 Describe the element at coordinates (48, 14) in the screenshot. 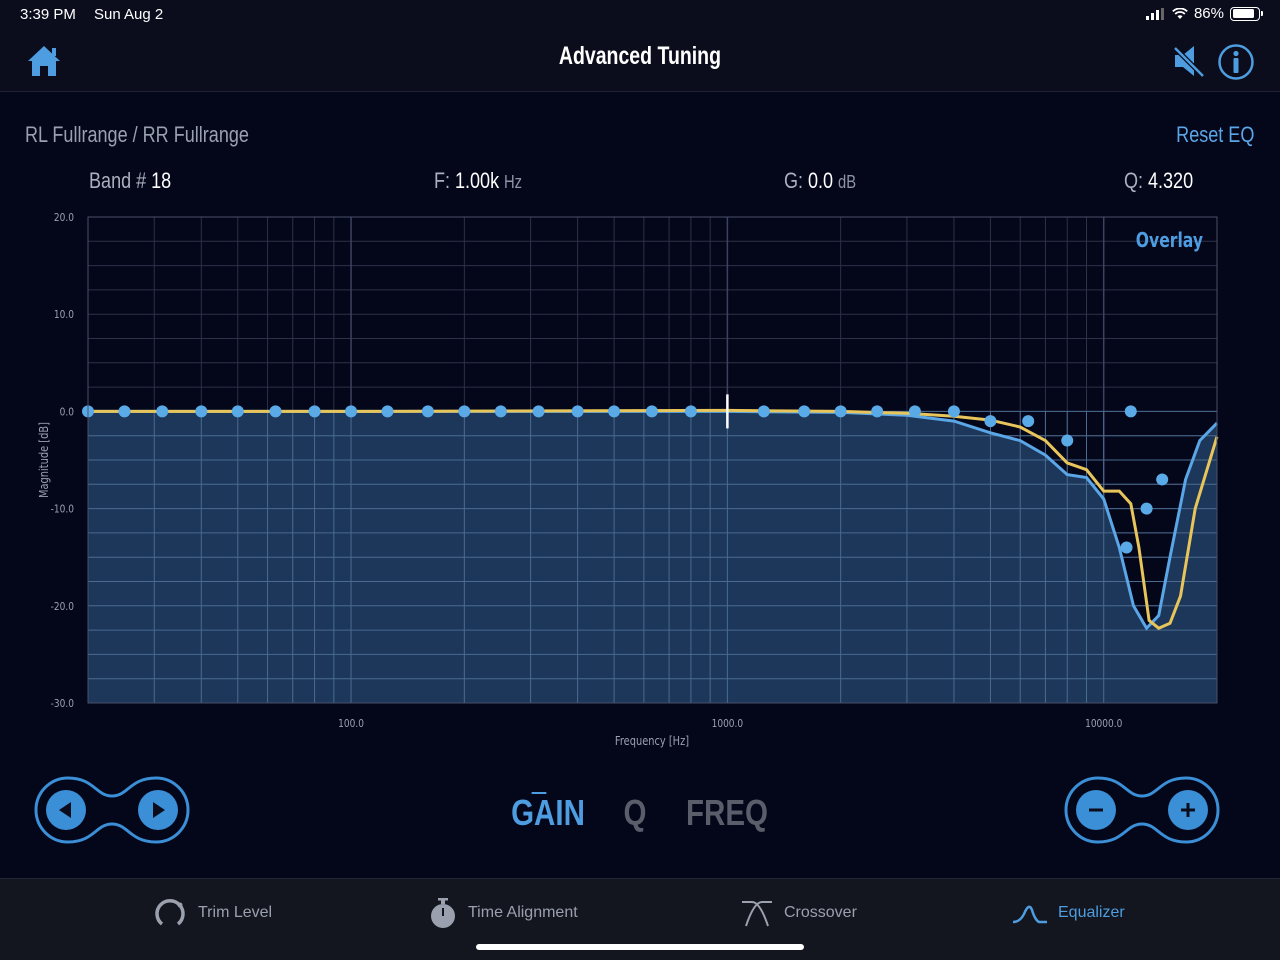

I see `status-time: 3:39 PM` at that location.